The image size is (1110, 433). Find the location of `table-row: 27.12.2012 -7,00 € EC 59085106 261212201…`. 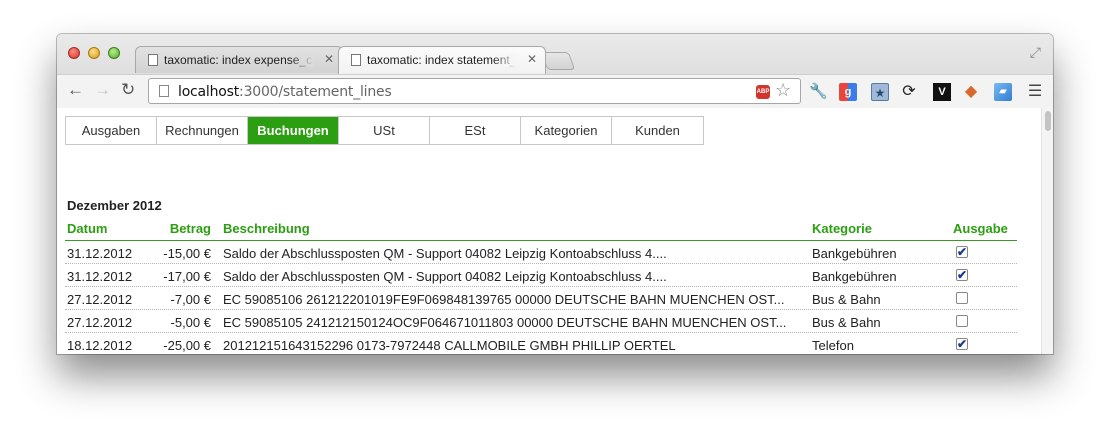

table-row: 27.12.2012 -7,00 € EC 59085106 261212201… is located at coordinates (541, 298).